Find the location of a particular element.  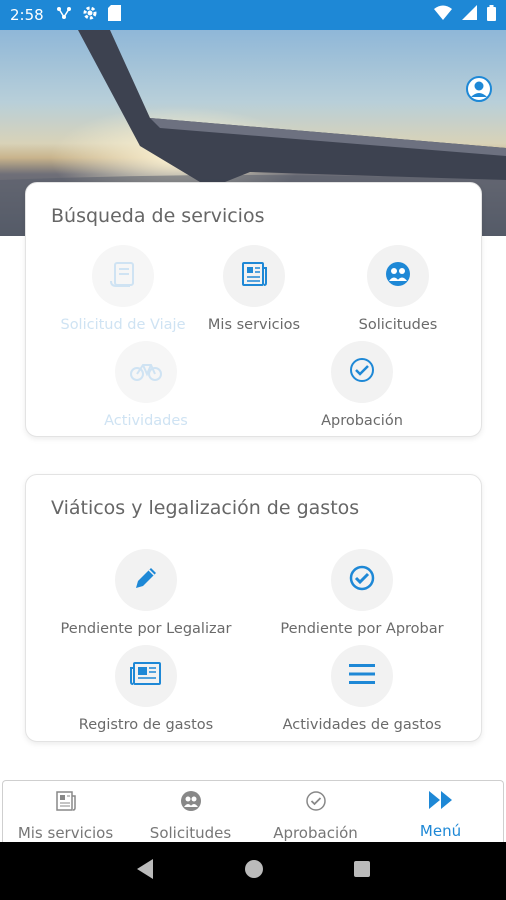

gear-icon is located at coordinates (90, 15).